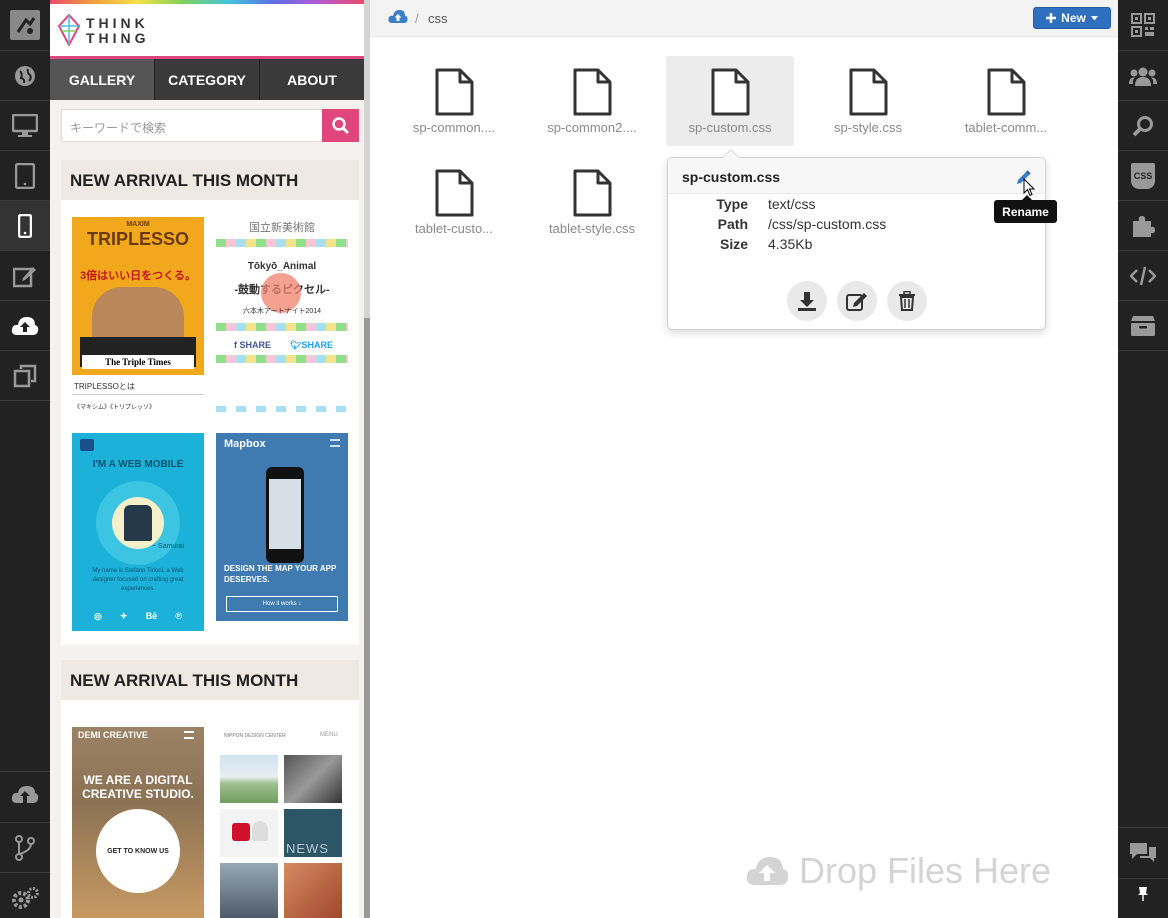  I want to click on users-button, so click(1143, 76).